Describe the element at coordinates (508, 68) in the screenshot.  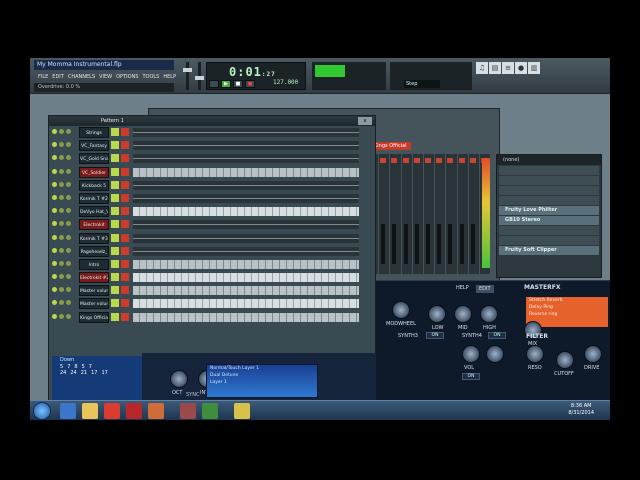
I see `mixer-icon: ≡` at that location.